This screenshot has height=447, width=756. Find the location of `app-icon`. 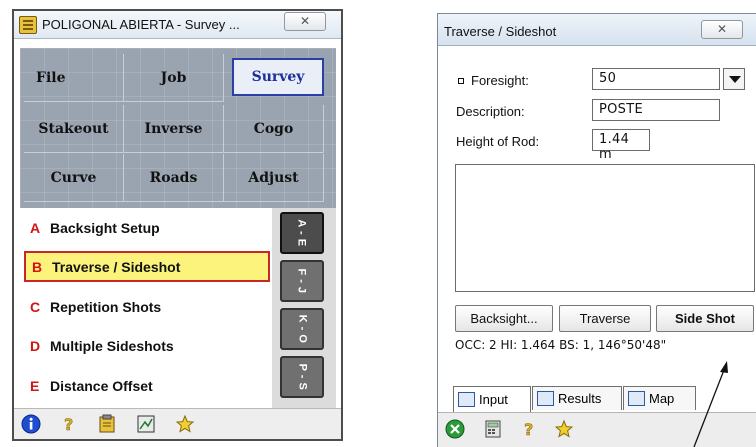

app-icon is located at coordinates (28, 25).